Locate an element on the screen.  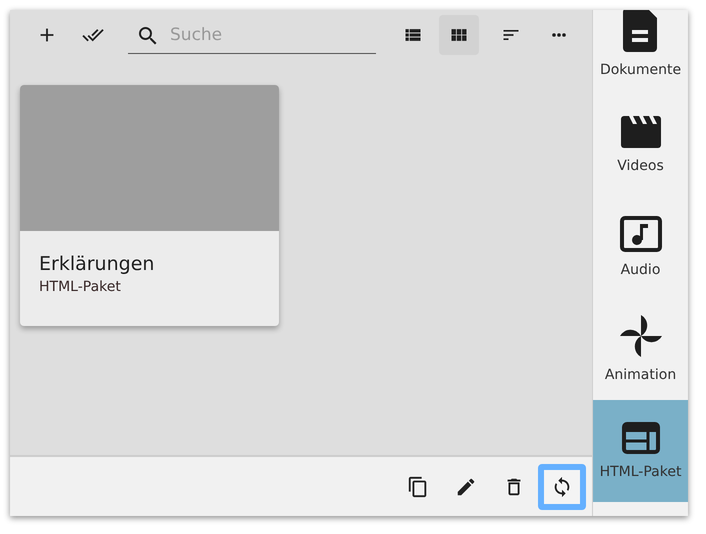
sync-button is located at coordinates (562, 487).